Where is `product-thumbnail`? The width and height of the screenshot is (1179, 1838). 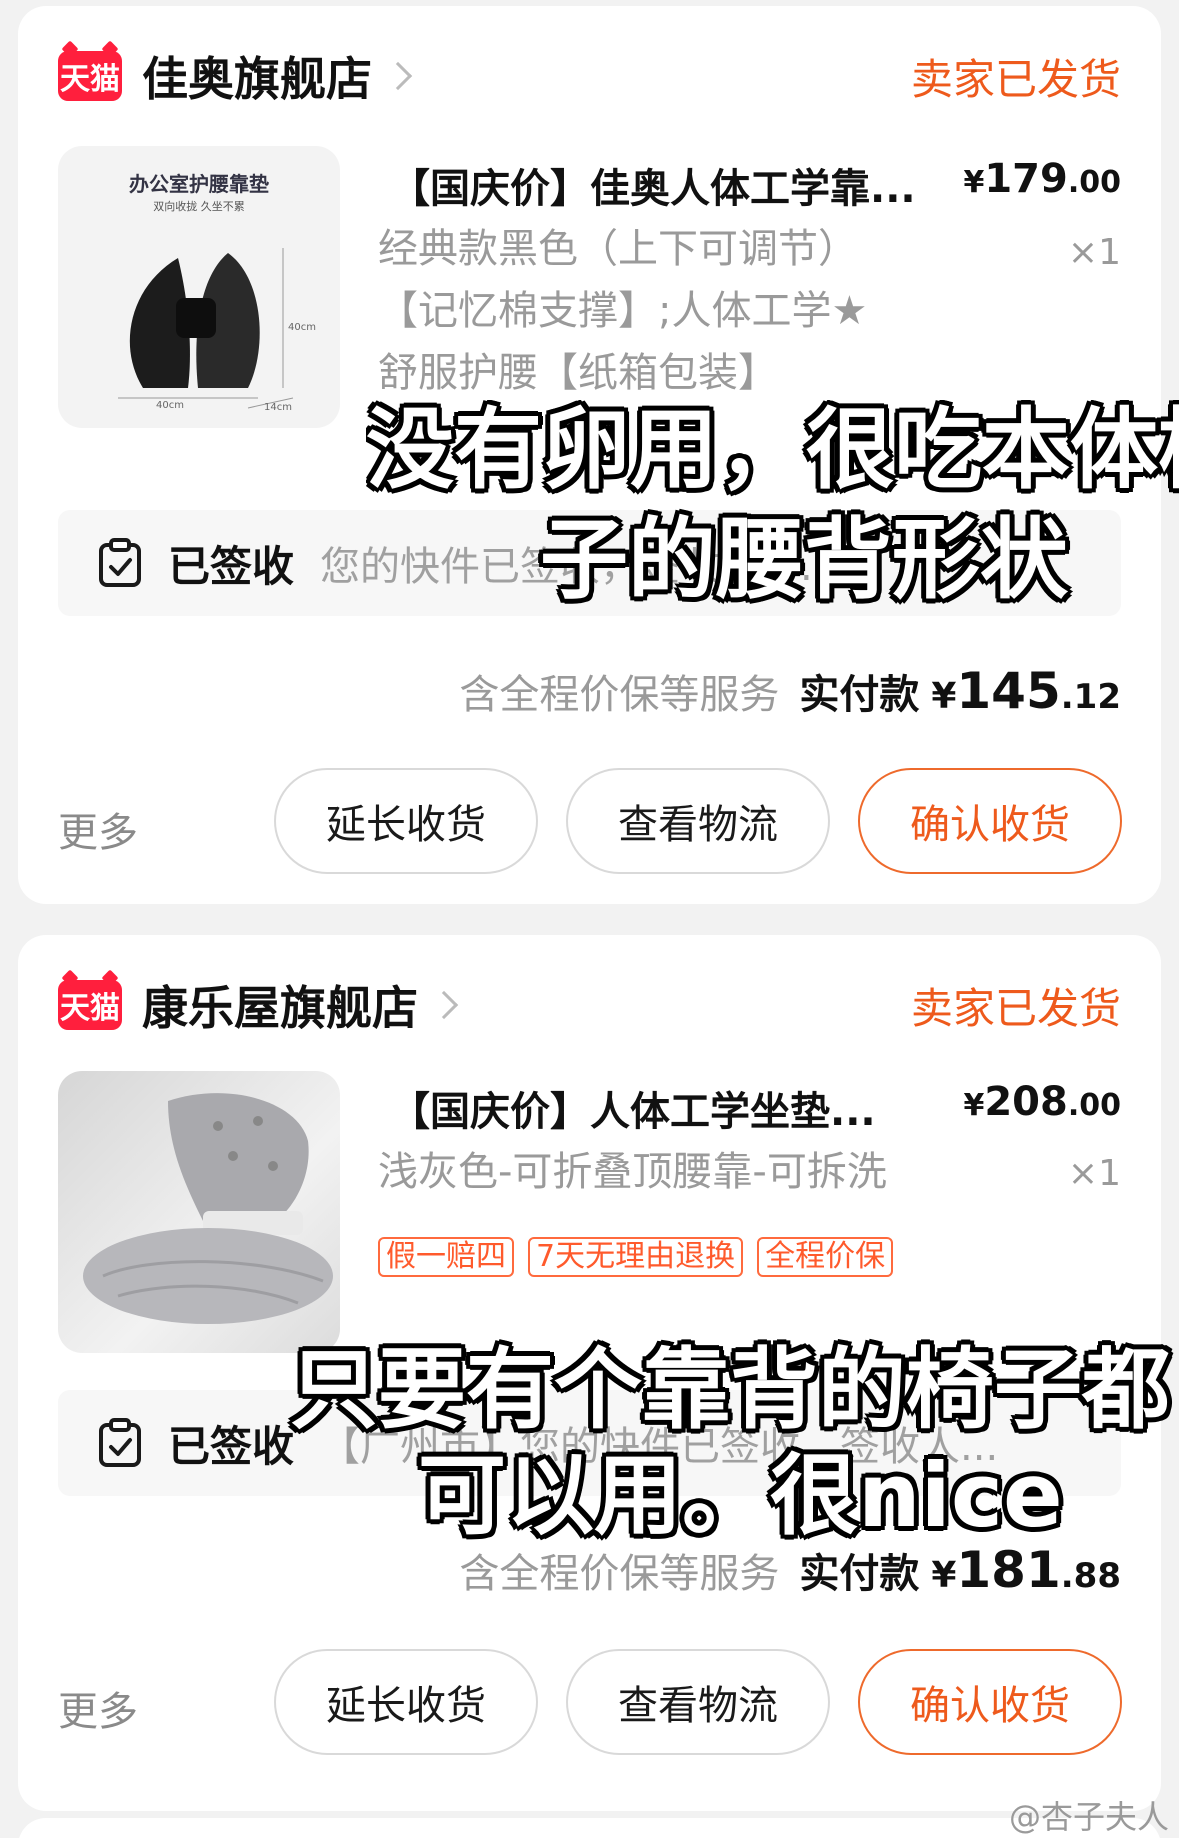
product-thumbnail is located at coordinates (199, 1212).